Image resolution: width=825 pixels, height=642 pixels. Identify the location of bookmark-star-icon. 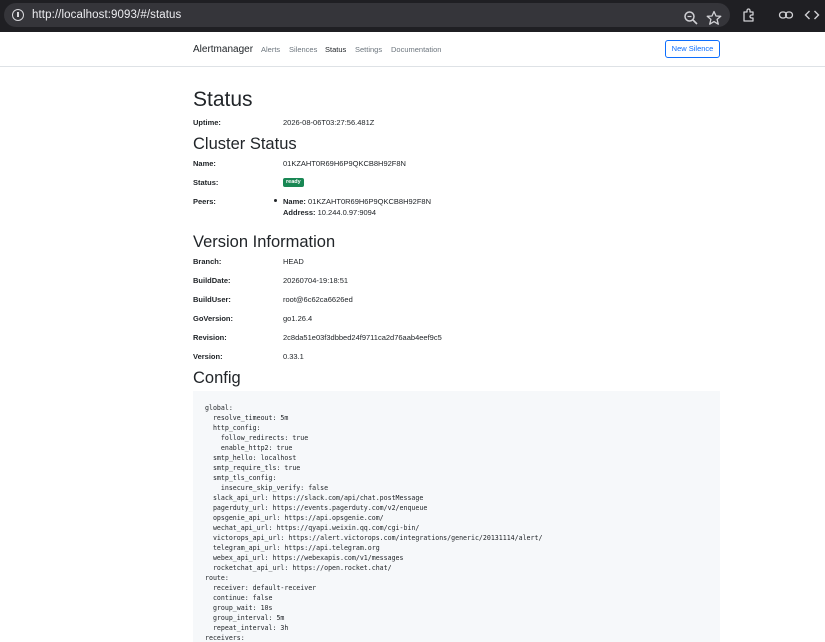
(714, 18).